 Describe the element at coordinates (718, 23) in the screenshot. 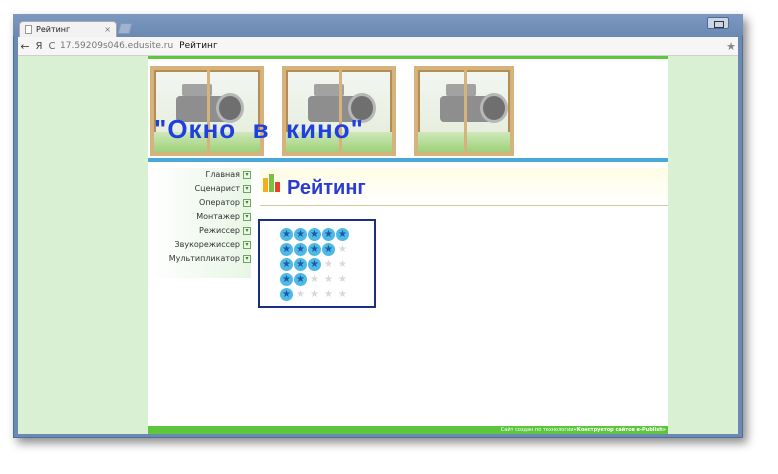

I see `restore-window-button` at that location.